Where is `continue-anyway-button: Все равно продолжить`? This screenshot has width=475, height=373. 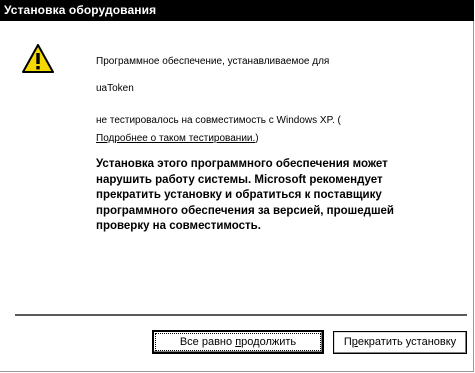
continue-anyway-button: Все равно продолжить is located at coordinates (238, 342).